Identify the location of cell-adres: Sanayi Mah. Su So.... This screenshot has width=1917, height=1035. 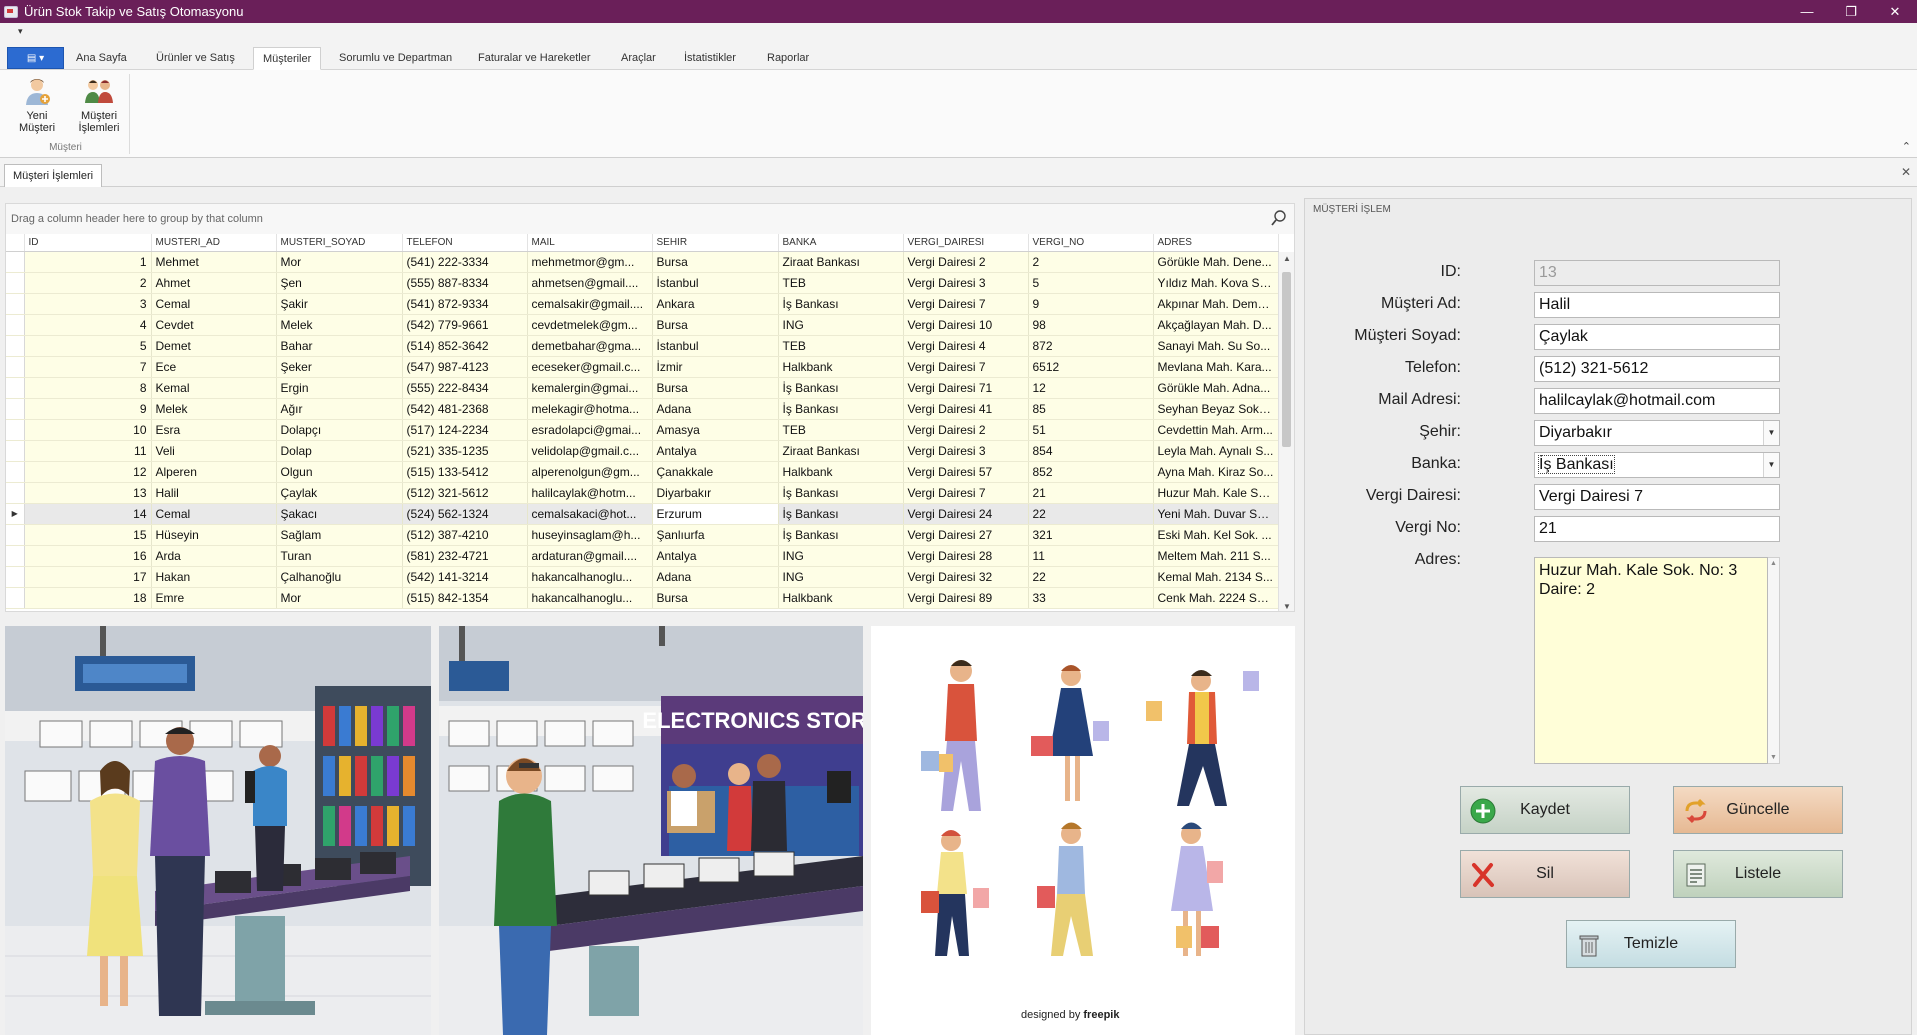
(1216, 346).